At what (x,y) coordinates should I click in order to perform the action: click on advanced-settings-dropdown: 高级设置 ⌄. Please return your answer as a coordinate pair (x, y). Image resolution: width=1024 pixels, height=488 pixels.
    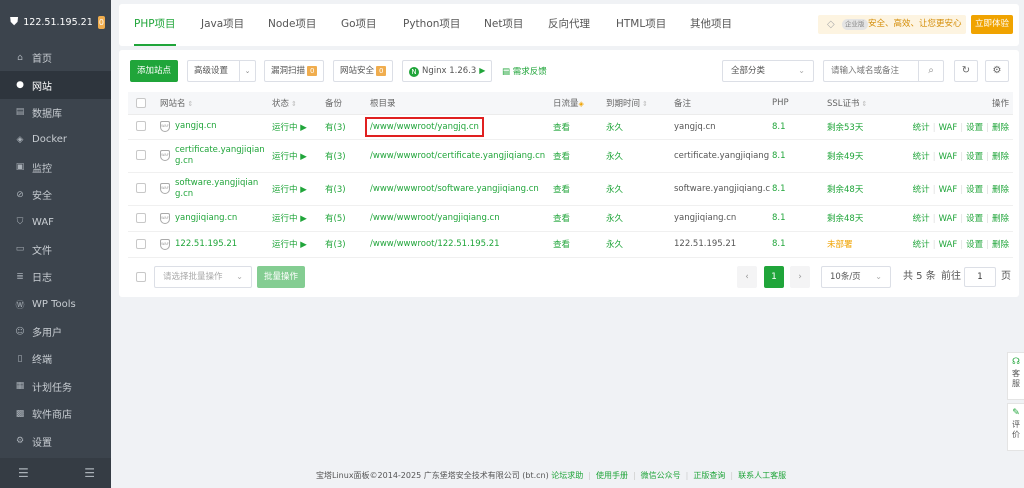
    Looking at the image, I should click on (221, 71).